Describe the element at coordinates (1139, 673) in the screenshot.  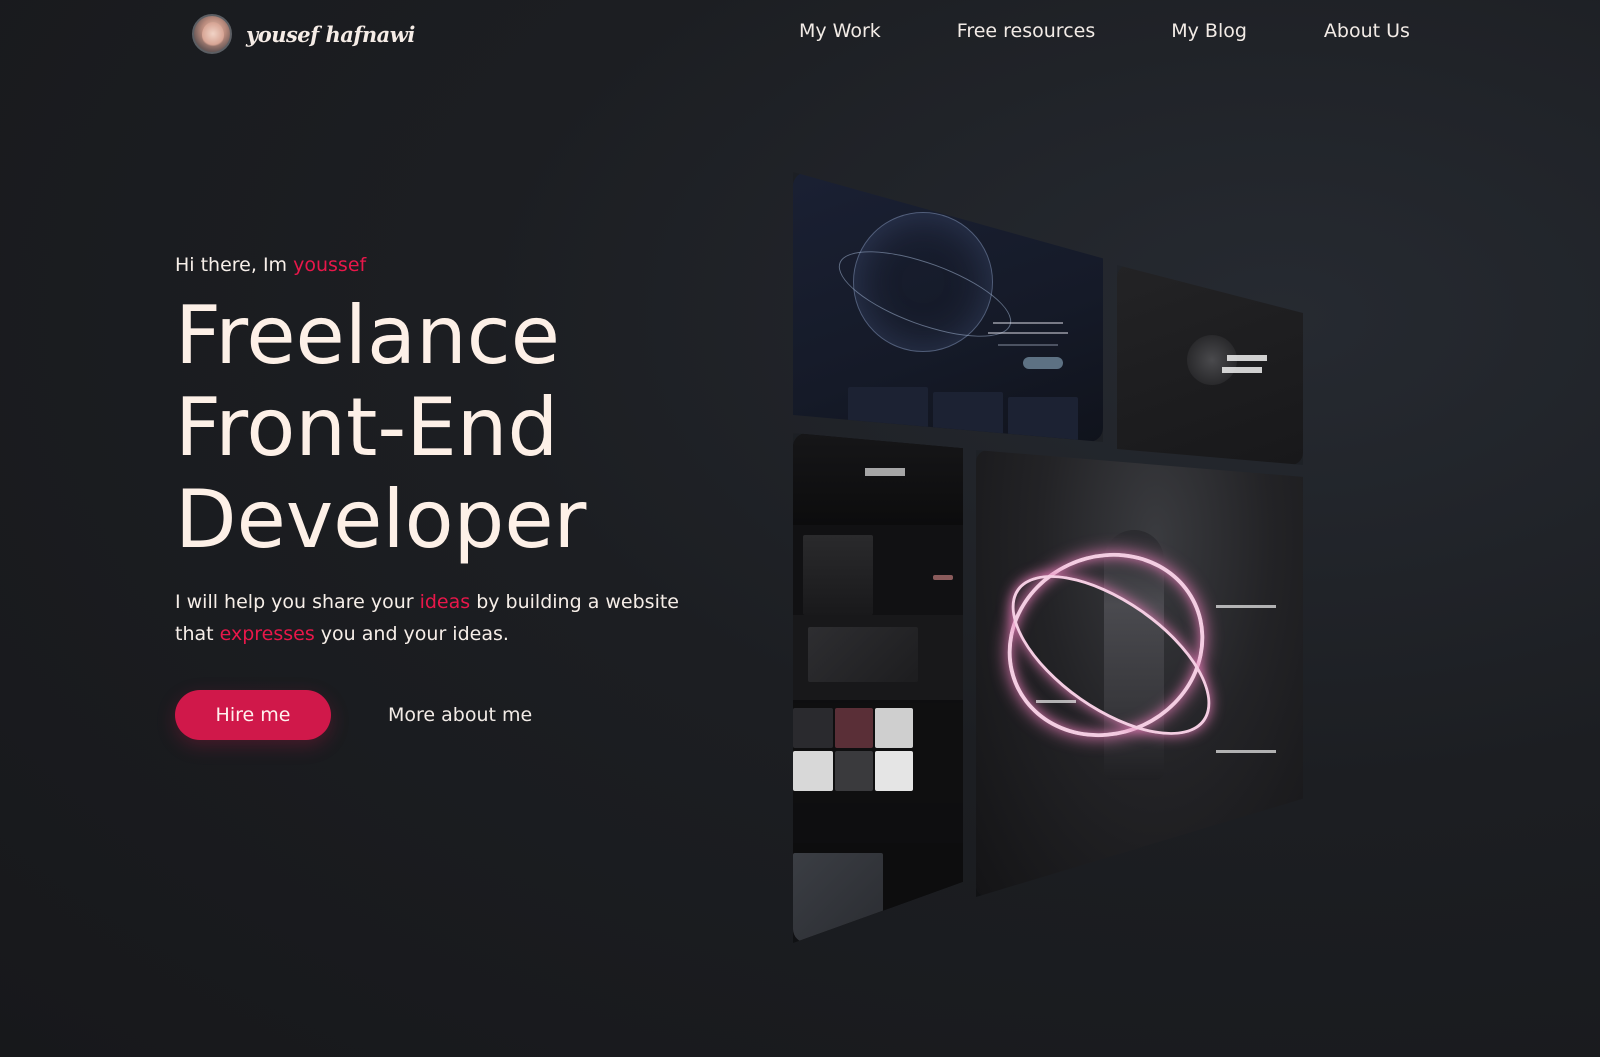
I see `space-landing-preview` at that location.